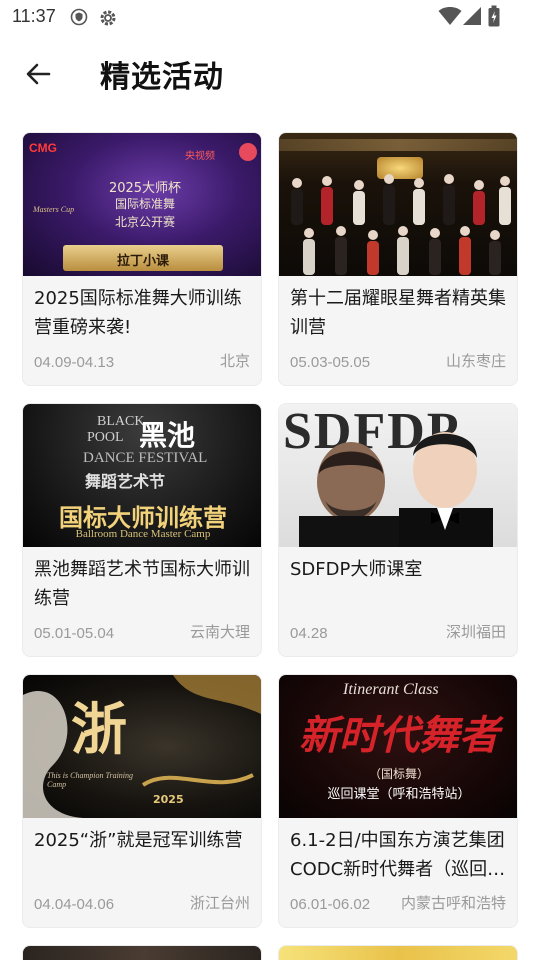 Image resolution: width=540 pixels, height=960 pixels. Describe the element at coordinates (396, 489) in the screenshot. I see `poster-portraits-illustration` at that location.